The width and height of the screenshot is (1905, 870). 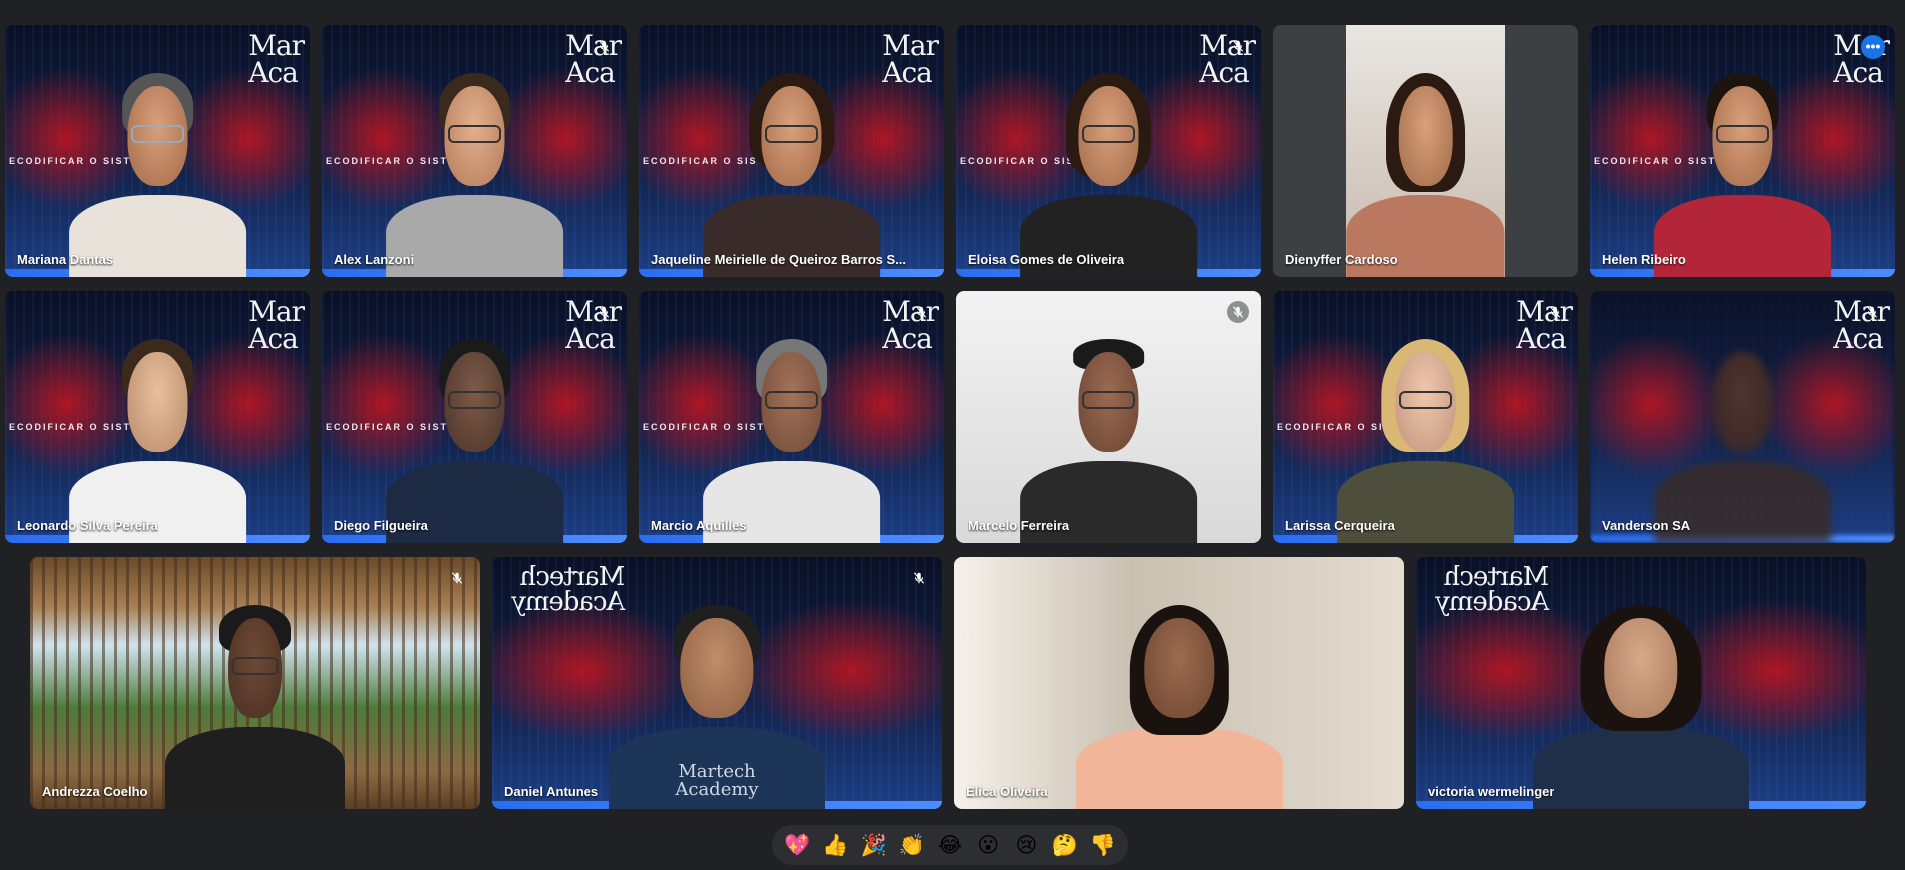 What do you see at coordinates (381, 525) in the screenshot?
I see `participant-name: Diego Filgueira` at bounding box center [381, 525].